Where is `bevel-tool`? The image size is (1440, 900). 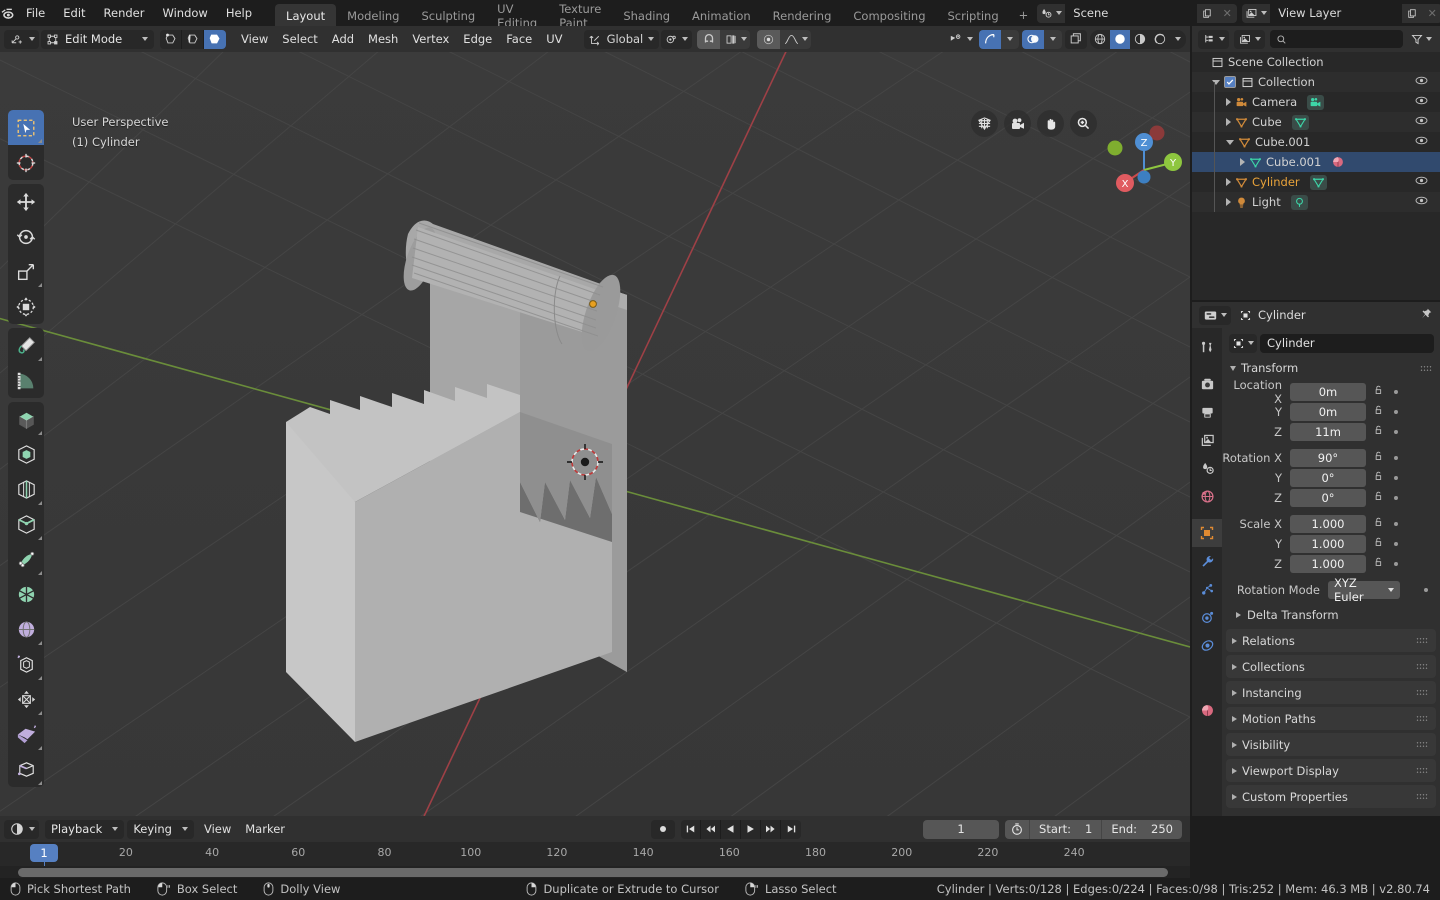
bevel-tool is located at coordinates (26, 489).